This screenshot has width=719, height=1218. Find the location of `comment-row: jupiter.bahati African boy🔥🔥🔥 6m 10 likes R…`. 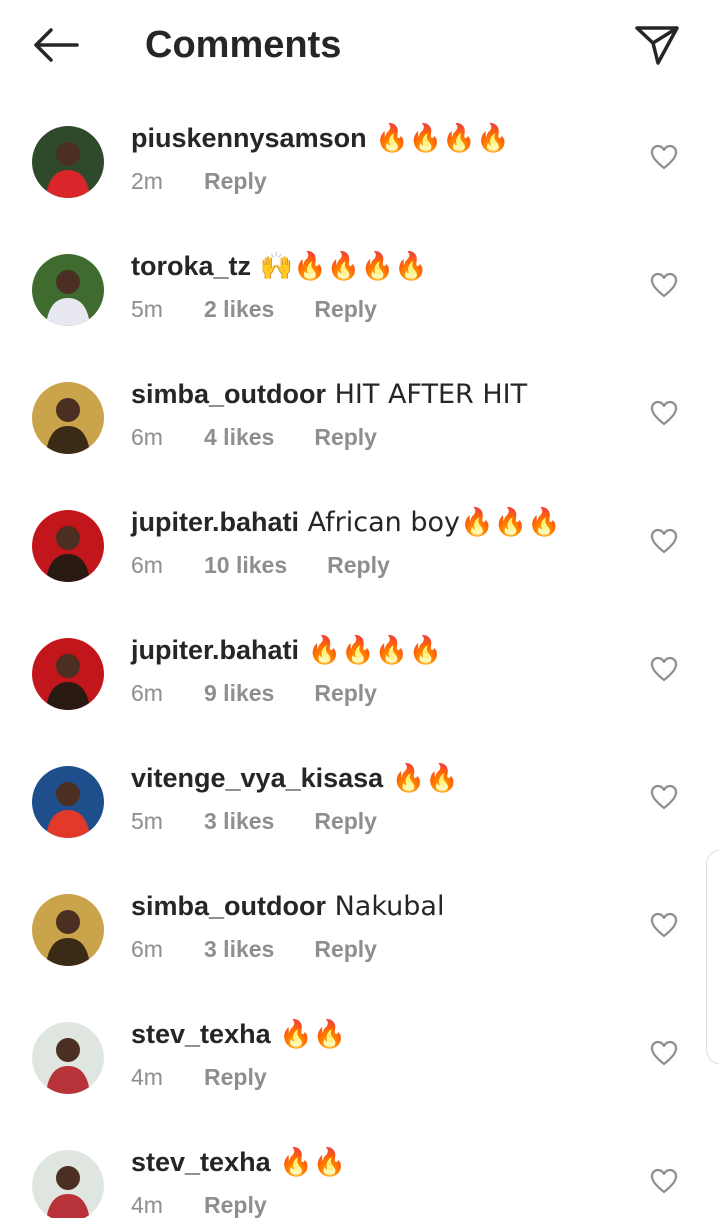

comment-row: jupiter.bahati African boy🔥🔥🔥 6m 10 likes R… is located at coordinates (359, 546).